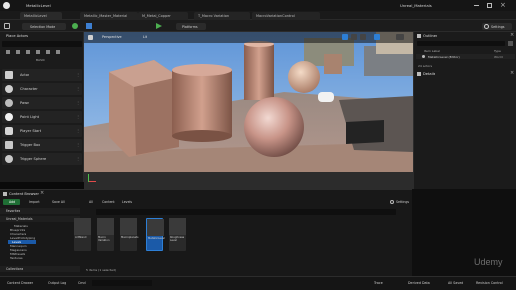 The height and width of the screenshot is (290, 516). Describe the element at coordinates (31, 131) in the screenshot. I see `place-actor-label: Player Start` at that location.